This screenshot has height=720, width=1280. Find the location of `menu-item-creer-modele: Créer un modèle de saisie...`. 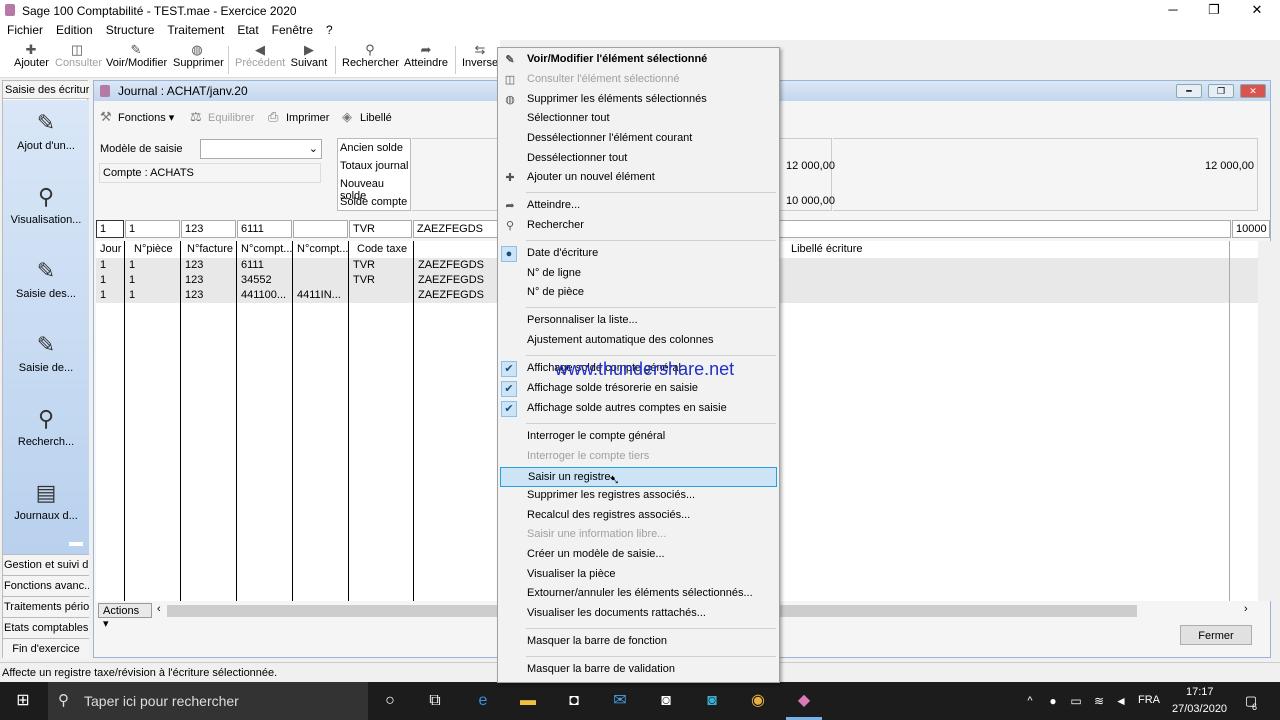

menu-item-creer-modele: Créer un modèle de saisie... is located at coordinates (638, 555).